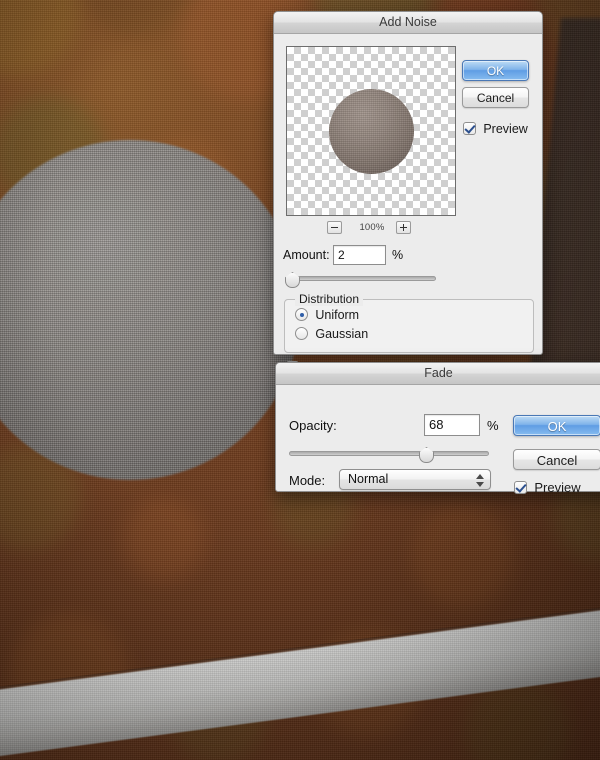 This screenshot has width=600, height=760. I want to click on fade-titlebar: Fade, so click(438, 374).